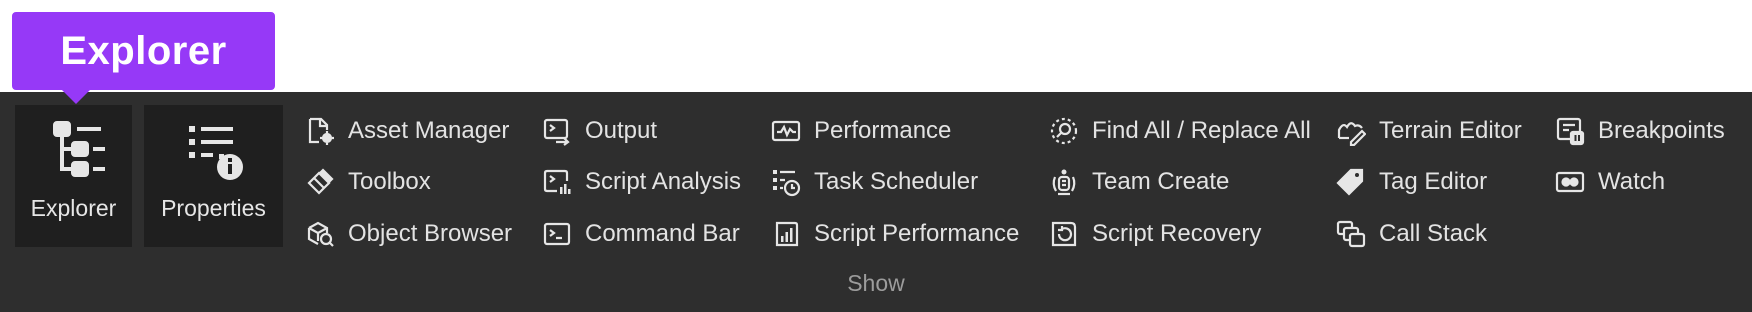  Describe the element at coordinates (621, 130) in the screenshot. I see `output-label: Output` at that location.